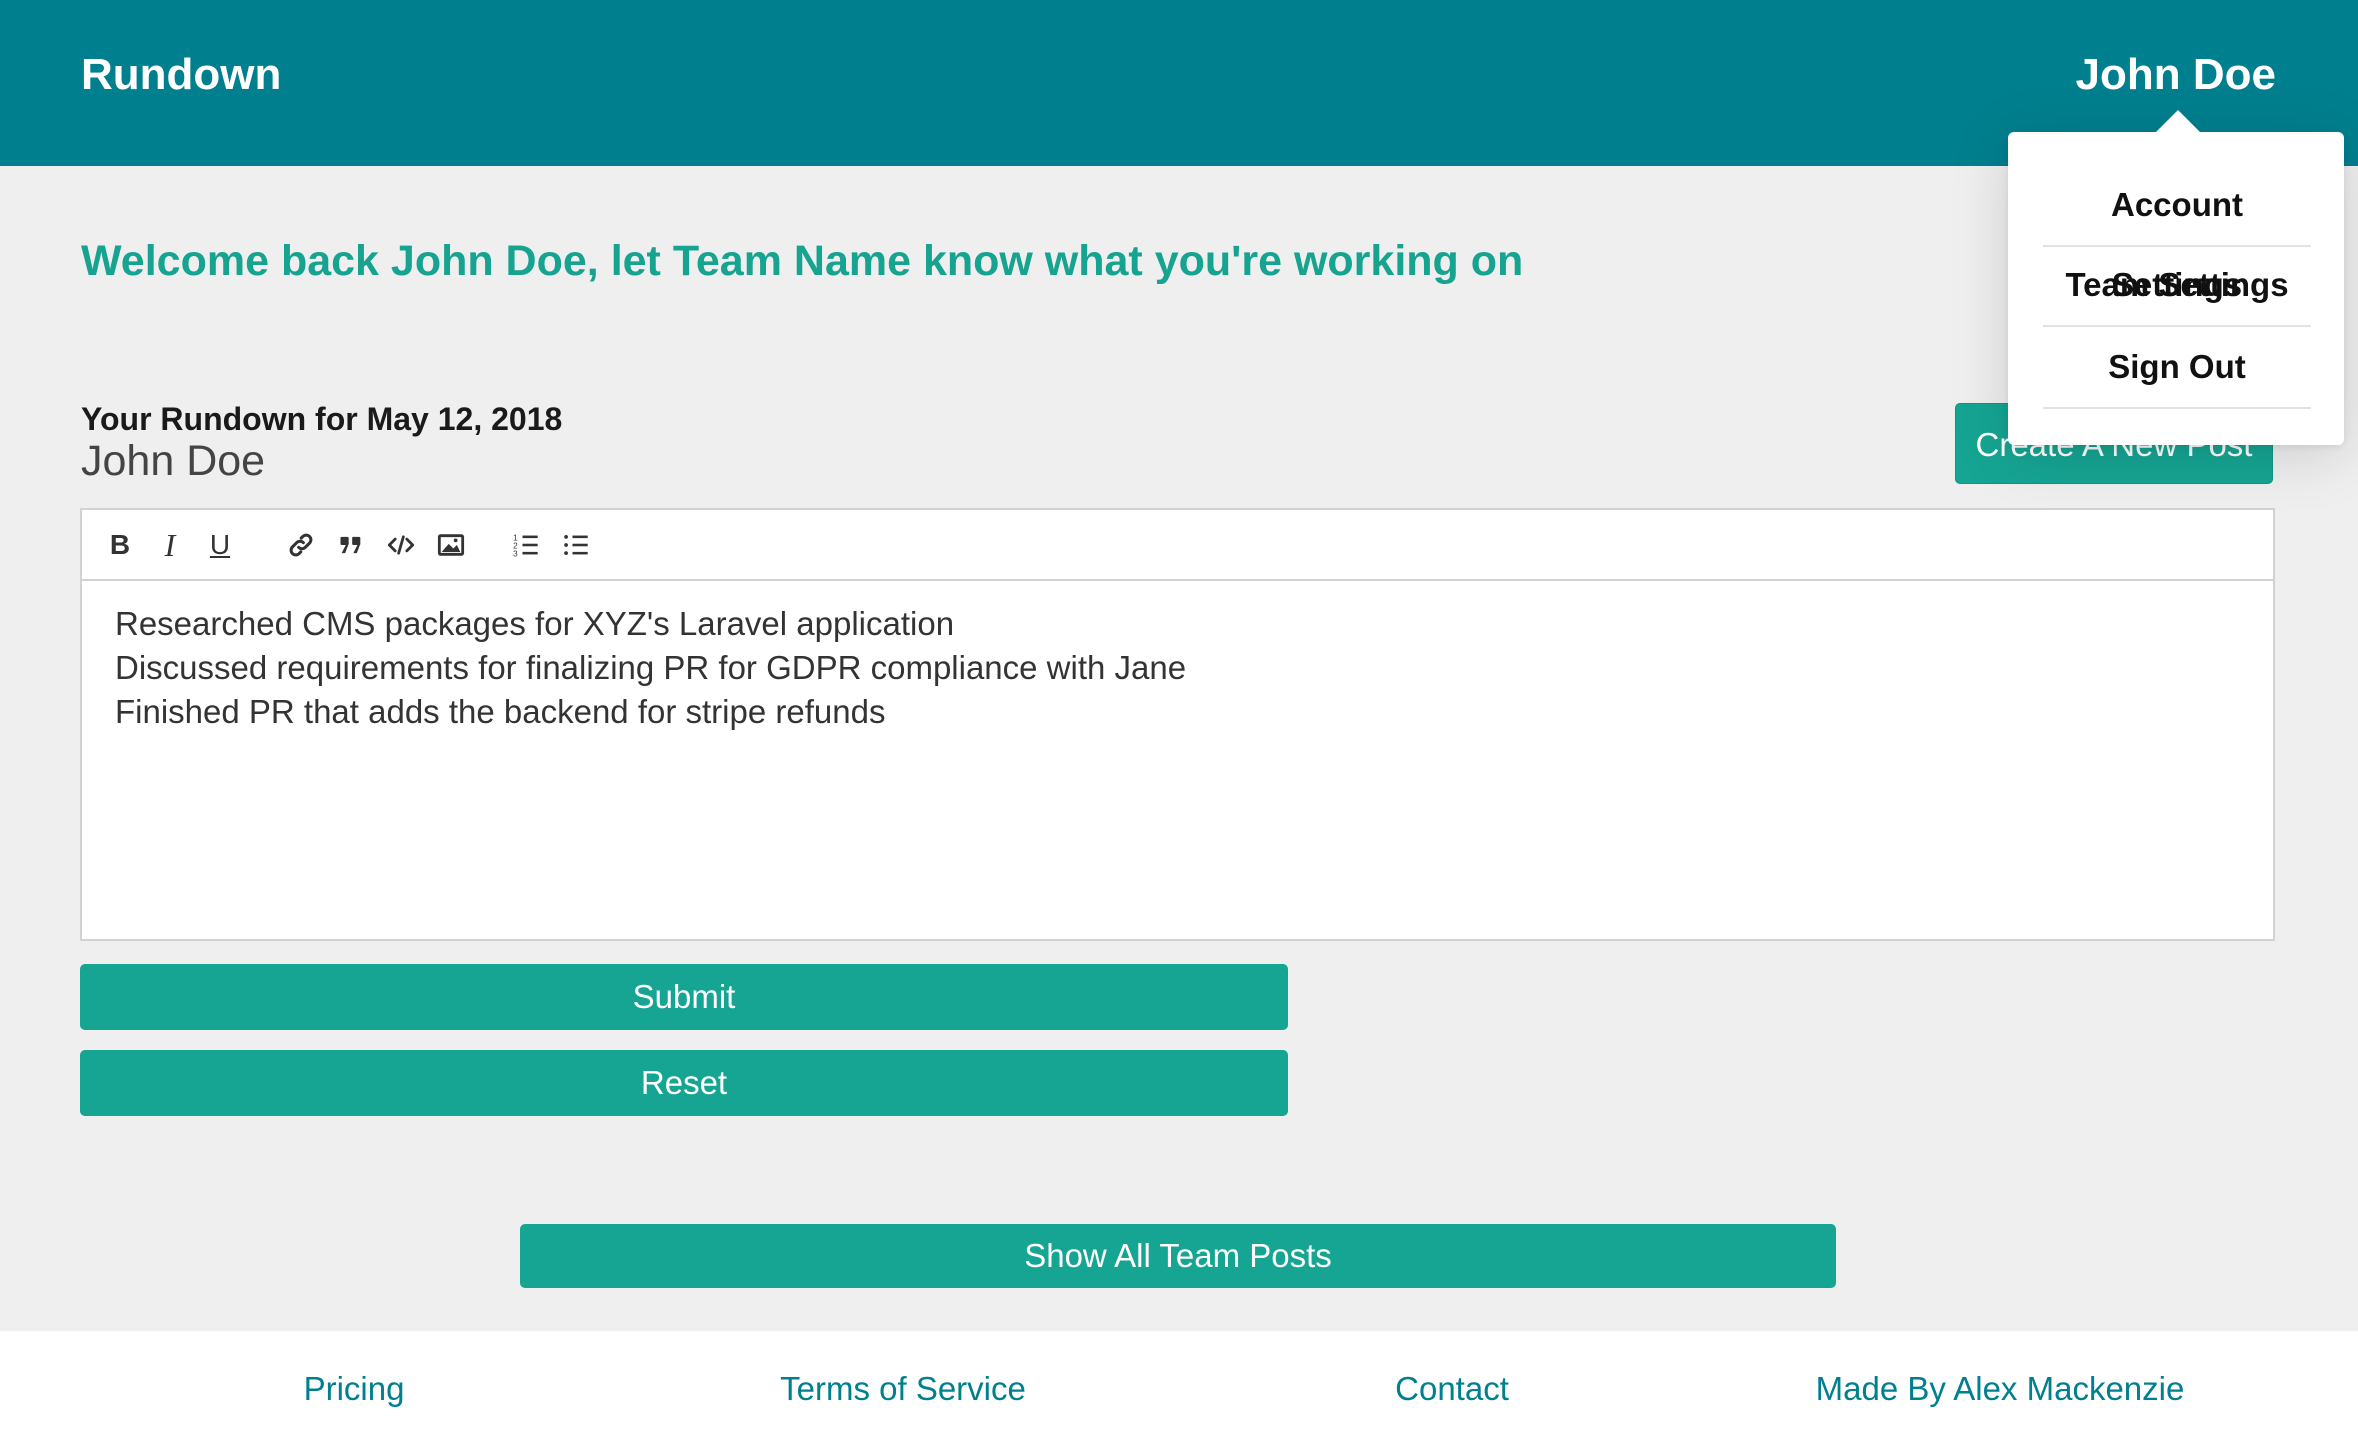 The height and width of the screenshot is (1450, 2358). I want to click on reset-button: Reset, so click(684, 1083).